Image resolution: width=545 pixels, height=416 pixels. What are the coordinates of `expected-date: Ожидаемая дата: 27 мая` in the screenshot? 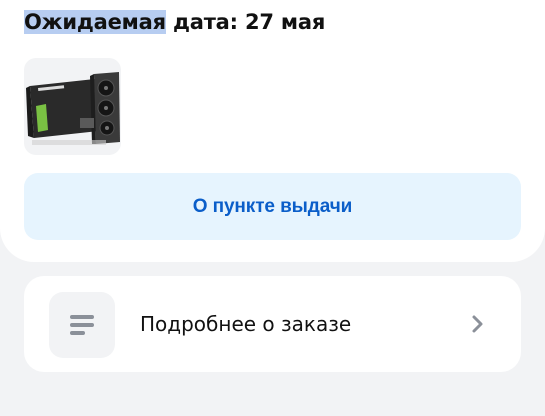 It's located at (174, 22).